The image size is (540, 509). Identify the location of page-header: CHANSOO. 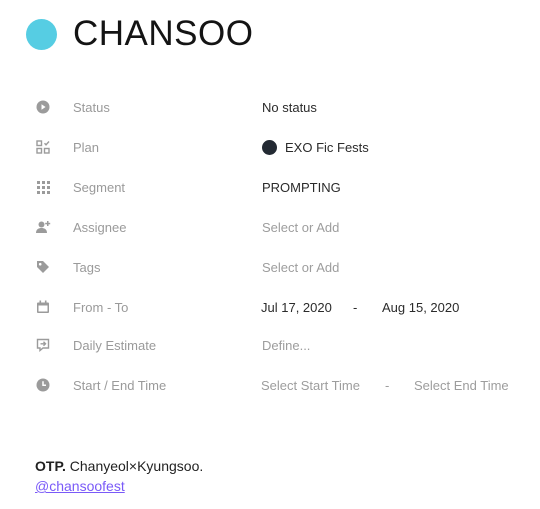
(139, 34).